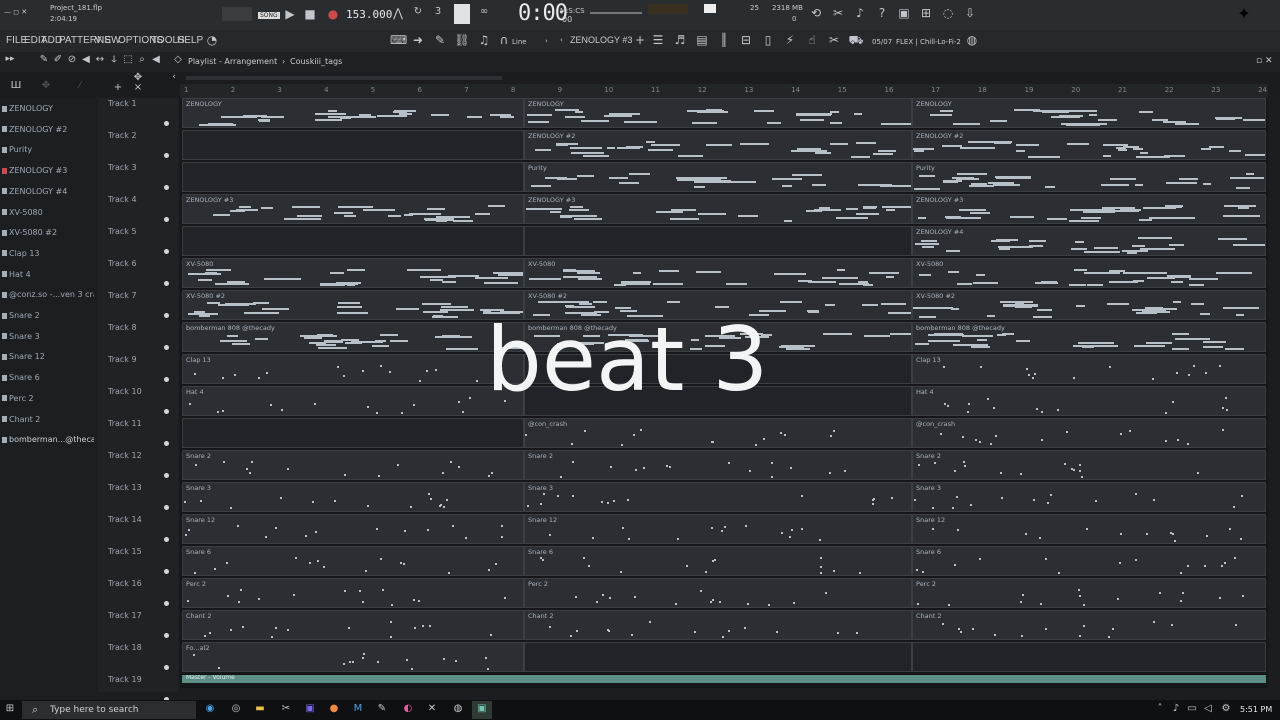 This screenshot has width=1280, height=720. I want to click on pattern-clip: XV-5080 #2, so click(1089, 305).